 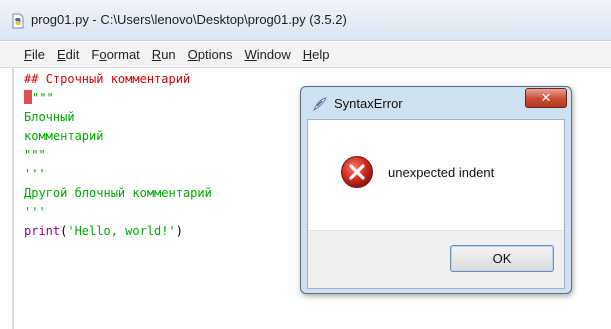 I want to click on error-message: unexpected indent, so click(x=441, y=172).